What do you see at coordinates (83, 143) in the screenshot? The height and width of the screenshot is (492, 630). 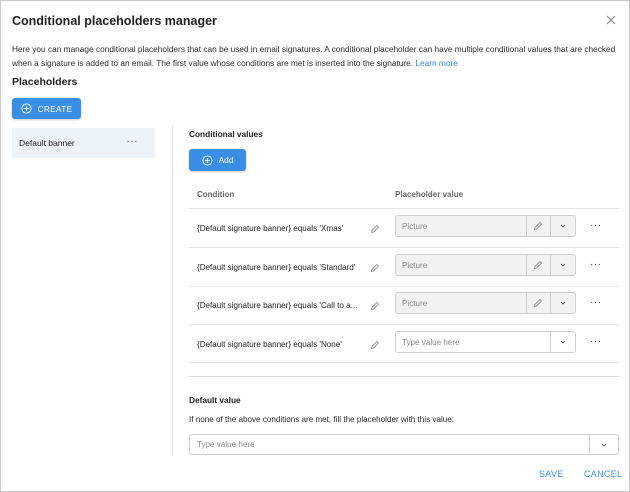 I see `placeholder-item-default-banner: Default banner ···` at bounding box center [83, 143].